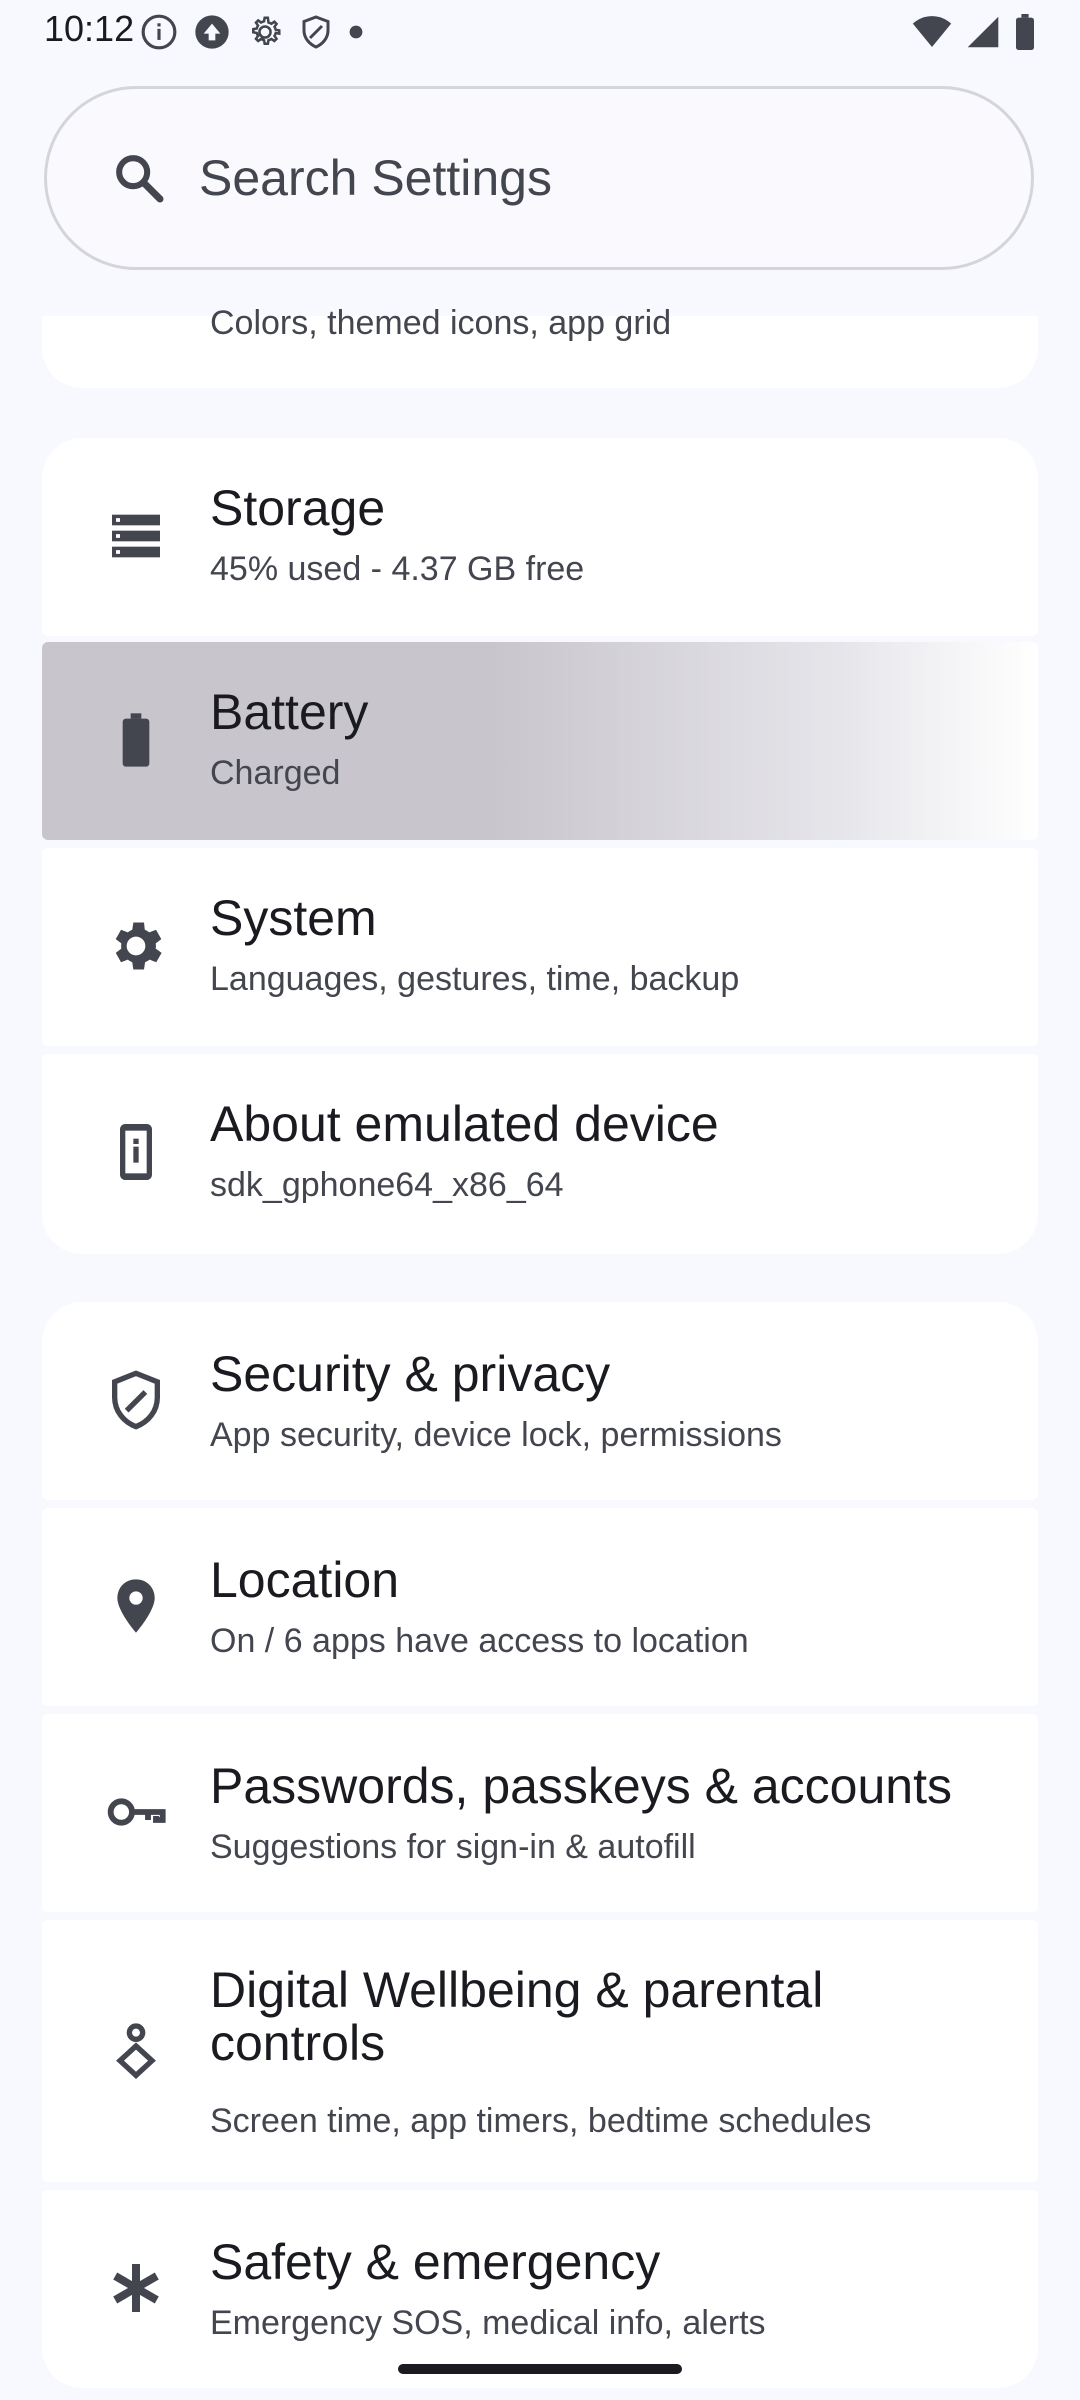 The height and width of the screenshot is (2400, 1080). I want to click on search-settings-bar: Search Settings, so click(539, 178).